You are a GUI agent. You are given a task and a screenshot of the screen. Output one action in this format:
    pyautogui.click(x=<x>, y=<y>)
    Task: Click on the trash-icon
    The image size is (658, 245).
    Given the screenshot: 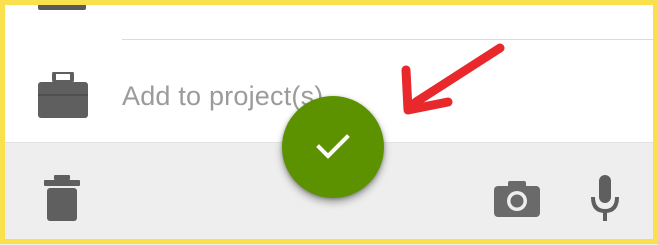 What is the action you would take?
    pyautogui.click(x=62, y=198)
    